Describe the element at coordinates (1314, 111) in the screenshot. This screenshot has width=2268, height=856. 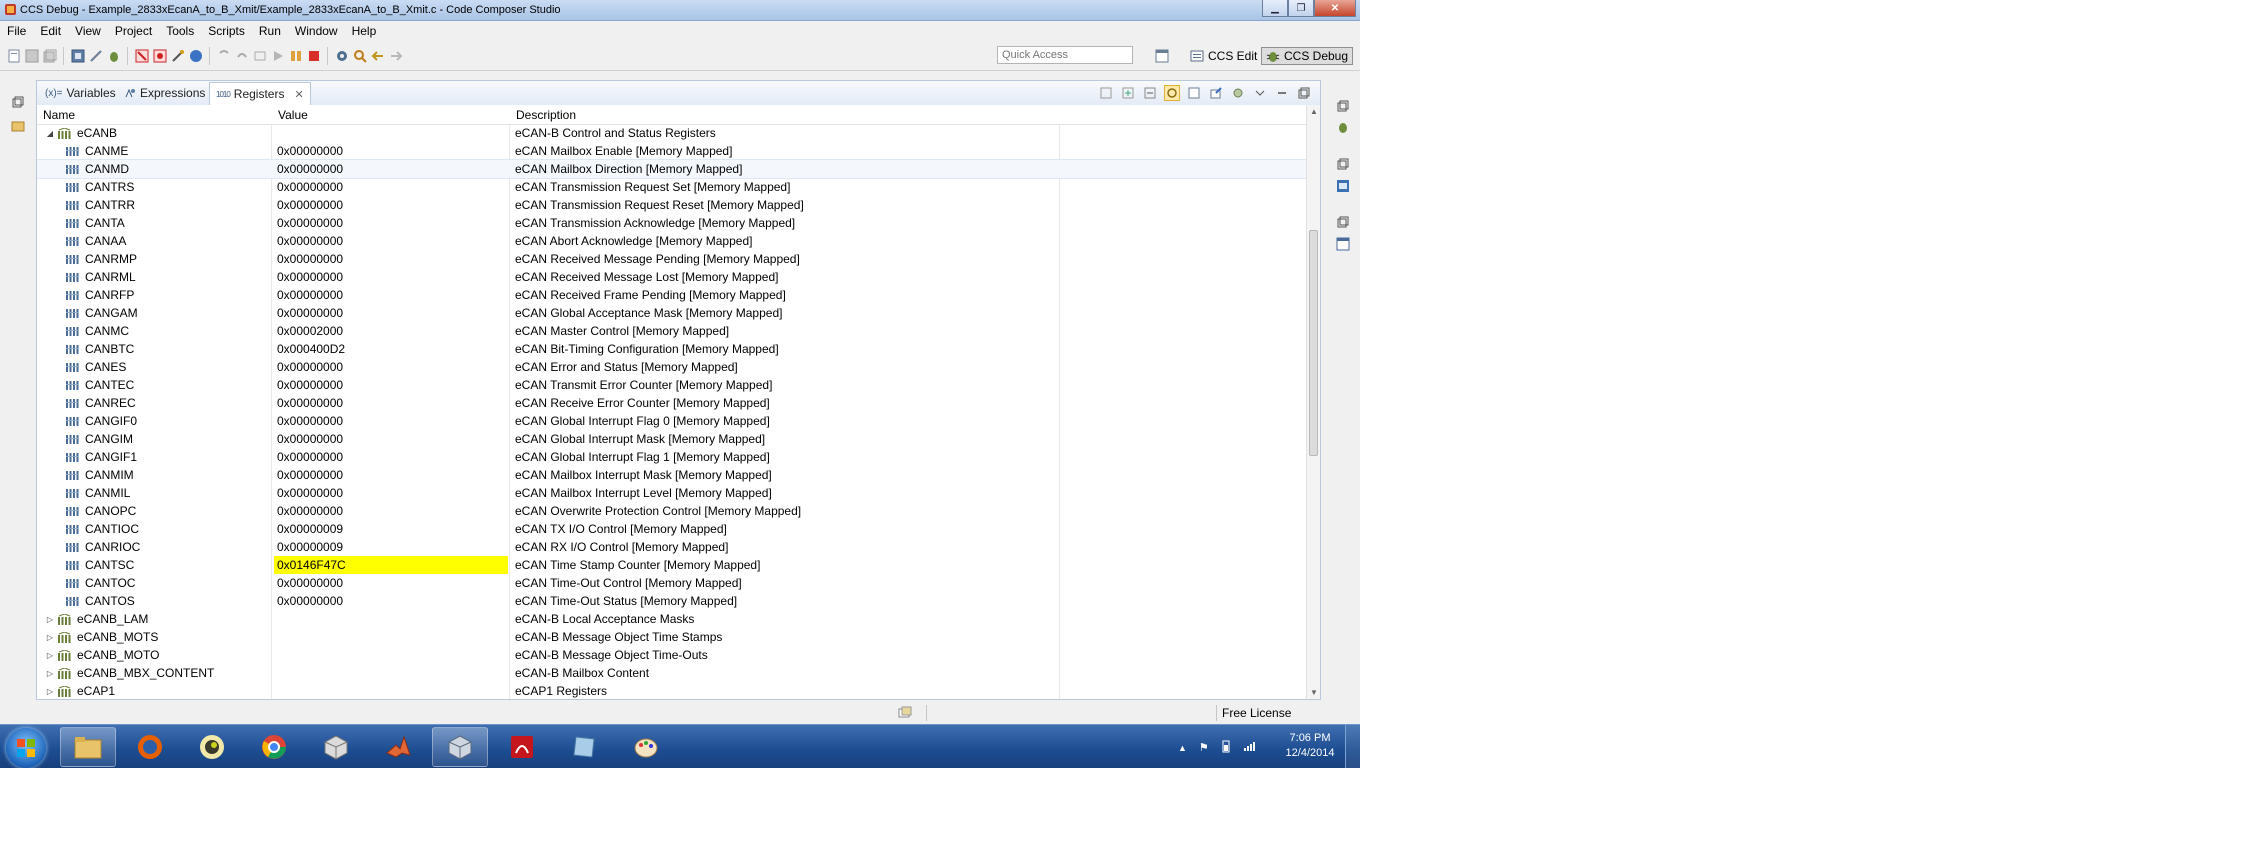
I see `scroll-up-icon: ▲` at that location.